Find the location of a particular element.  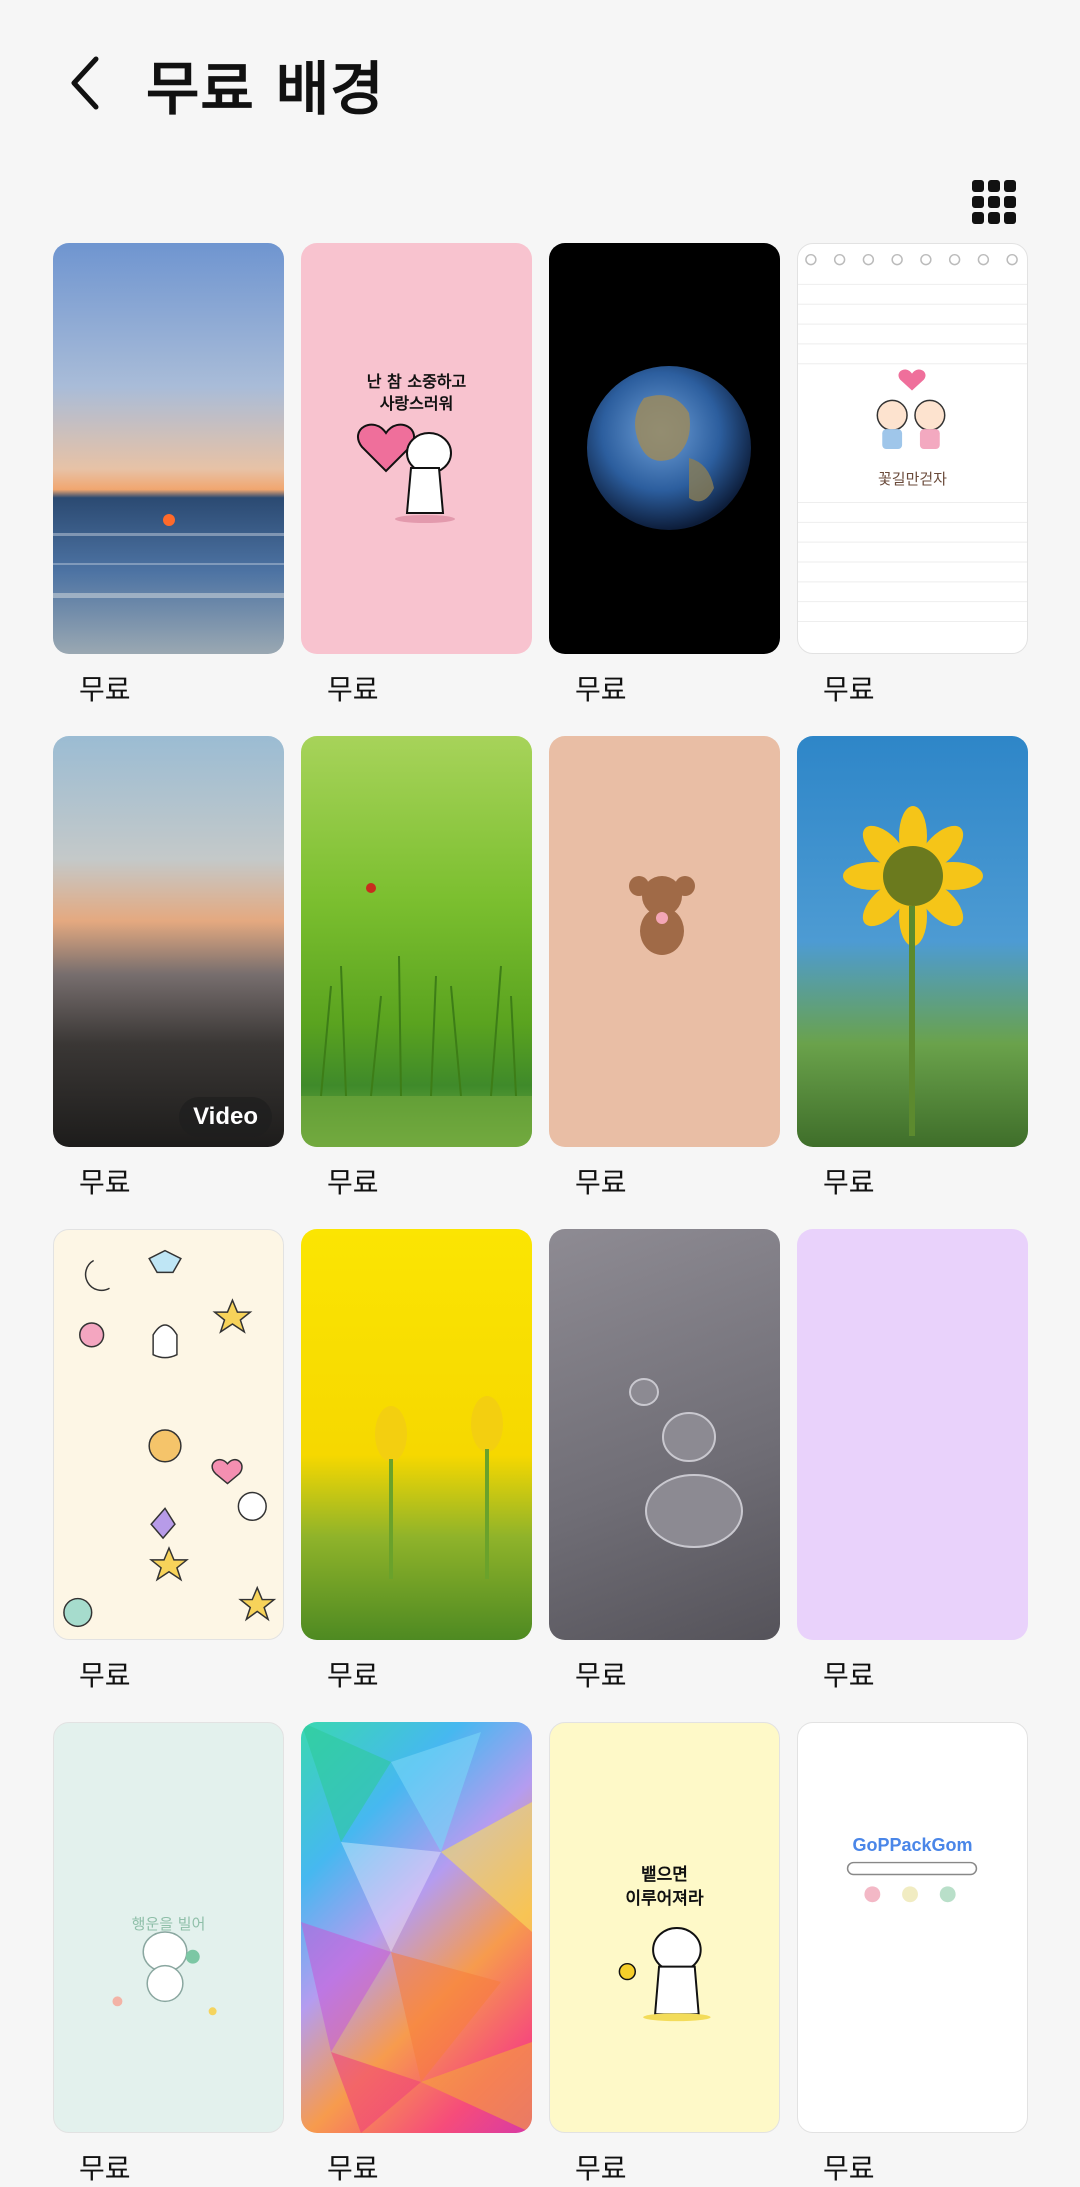

wallpaper-thumb-sunset-ocean is located at coordinates (168, 448).